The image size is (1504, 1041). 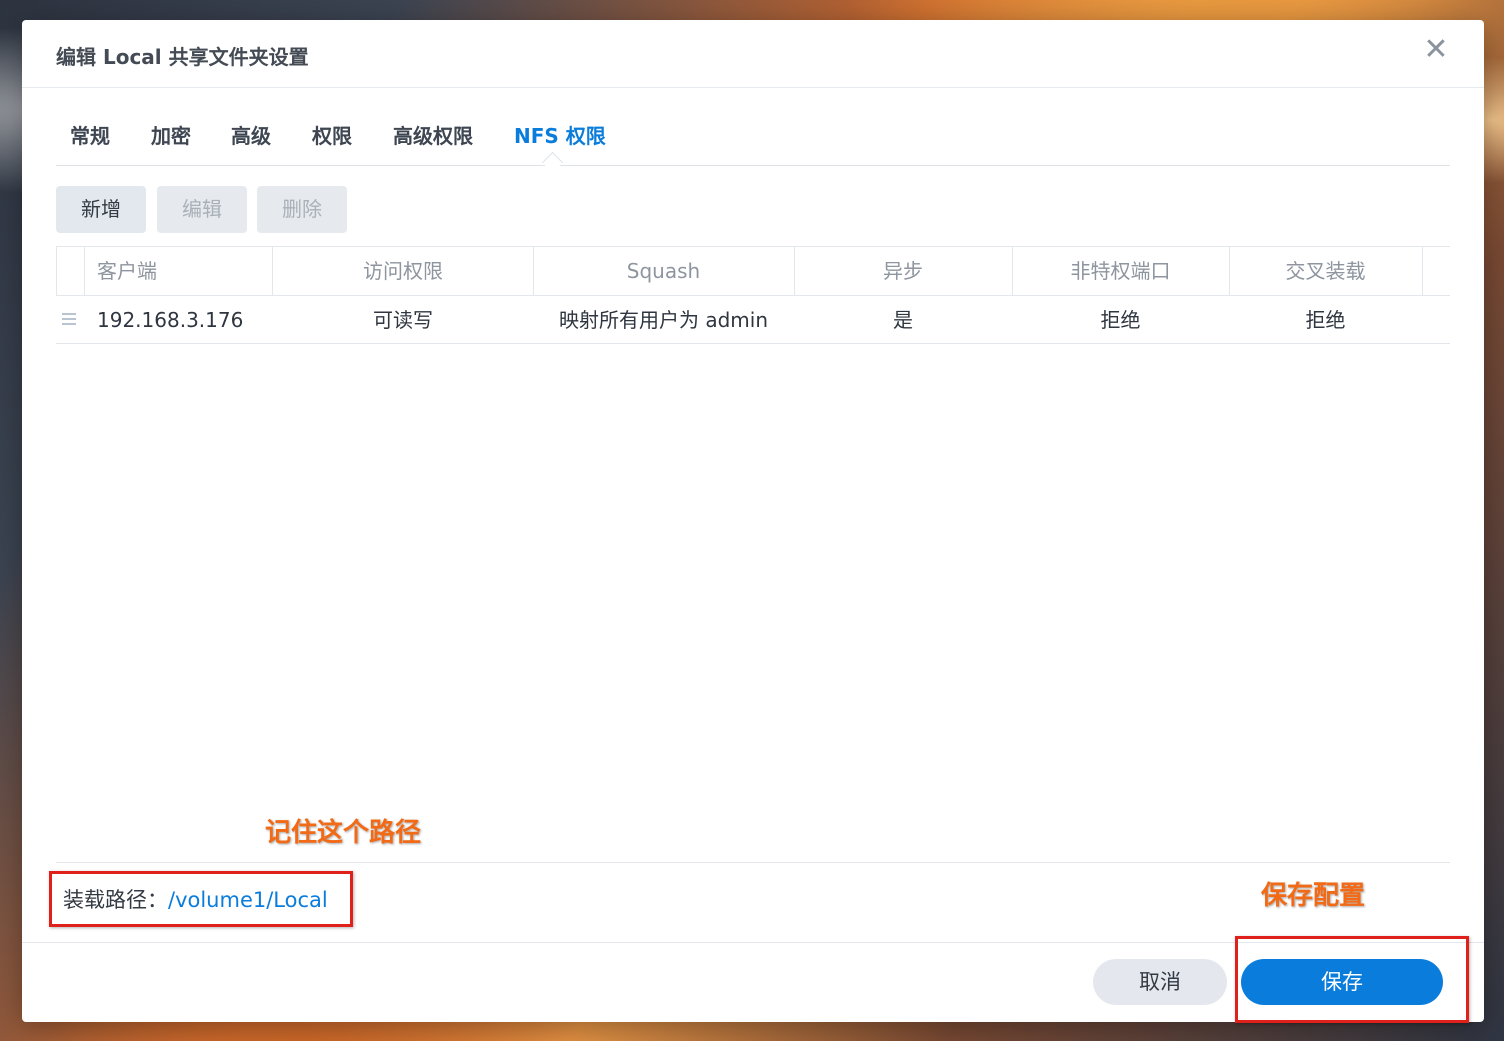 I want to click on drag-handle-icon, so click(x=69, y=320).